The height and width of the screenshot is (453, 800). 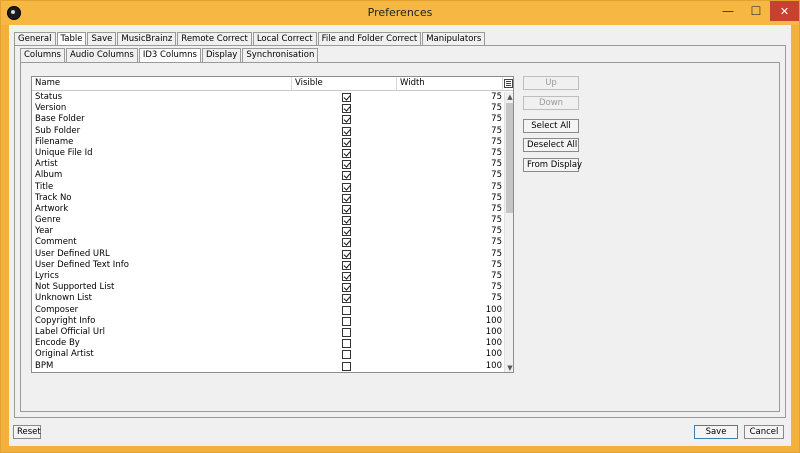 I want to click on down-button: Down, so click(x=551, y=103).